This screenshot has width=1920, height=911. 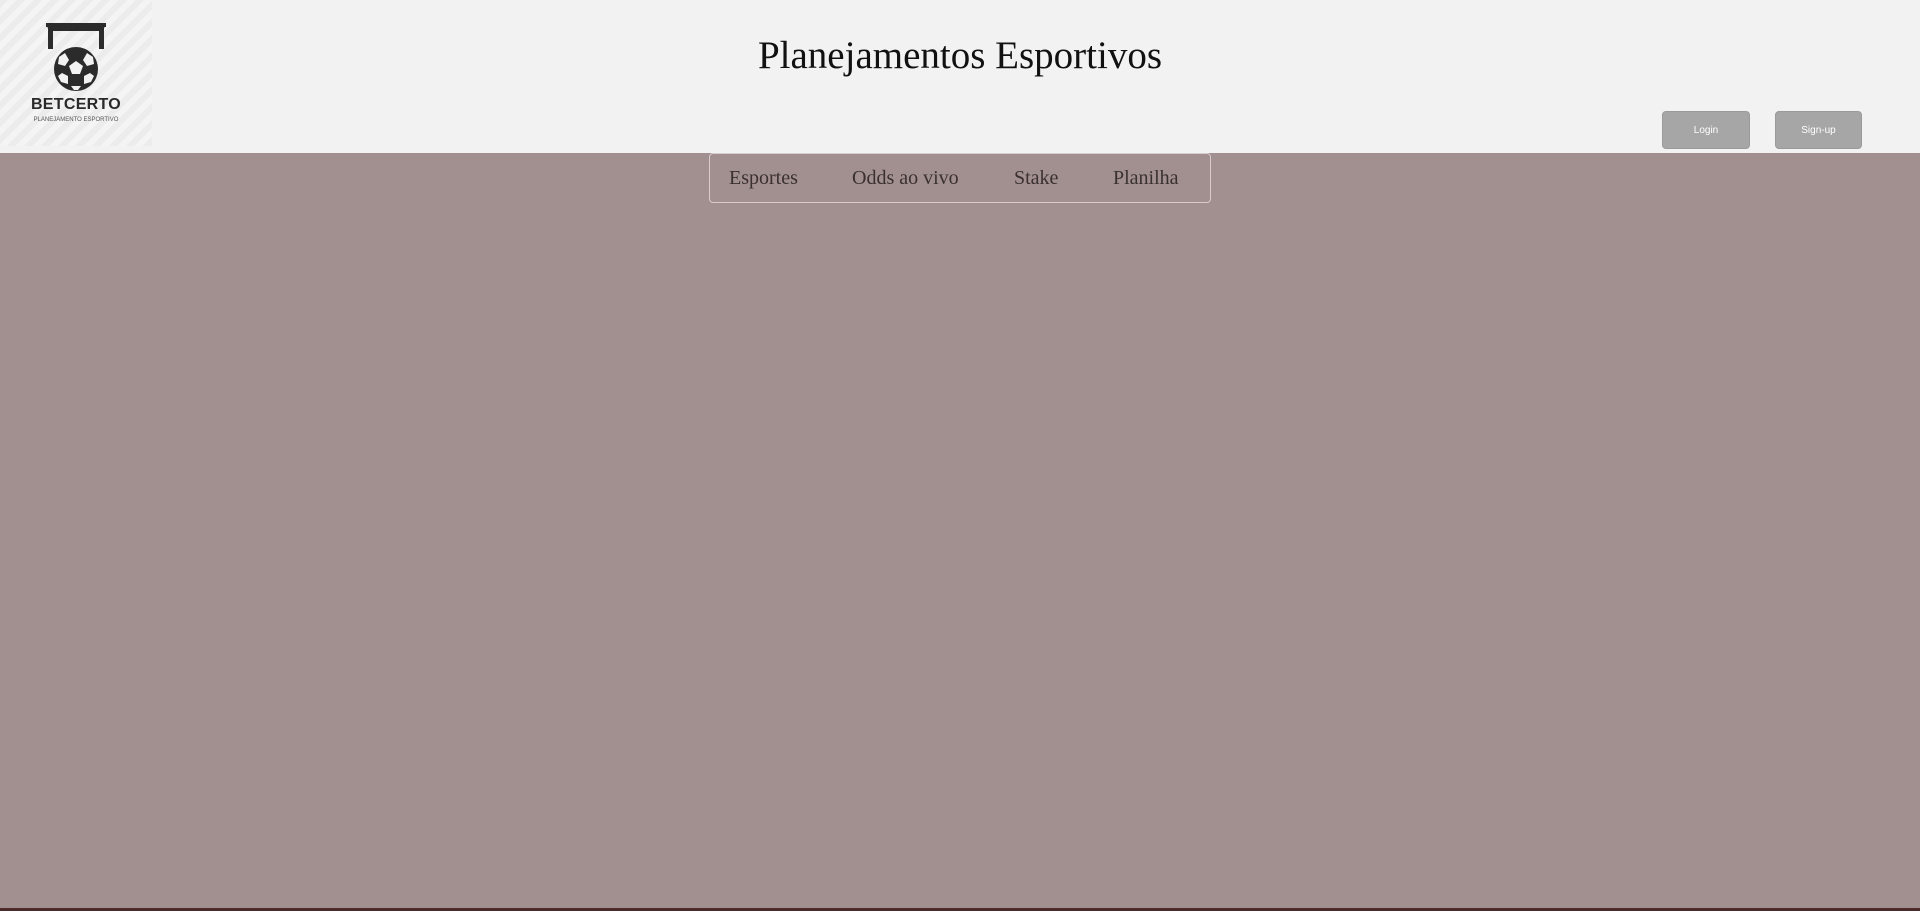 What do you see at coordinates (1036, 178) in the screenshot?
I see `nav-item-stake: Stake` at bounding box center [1036, 178].